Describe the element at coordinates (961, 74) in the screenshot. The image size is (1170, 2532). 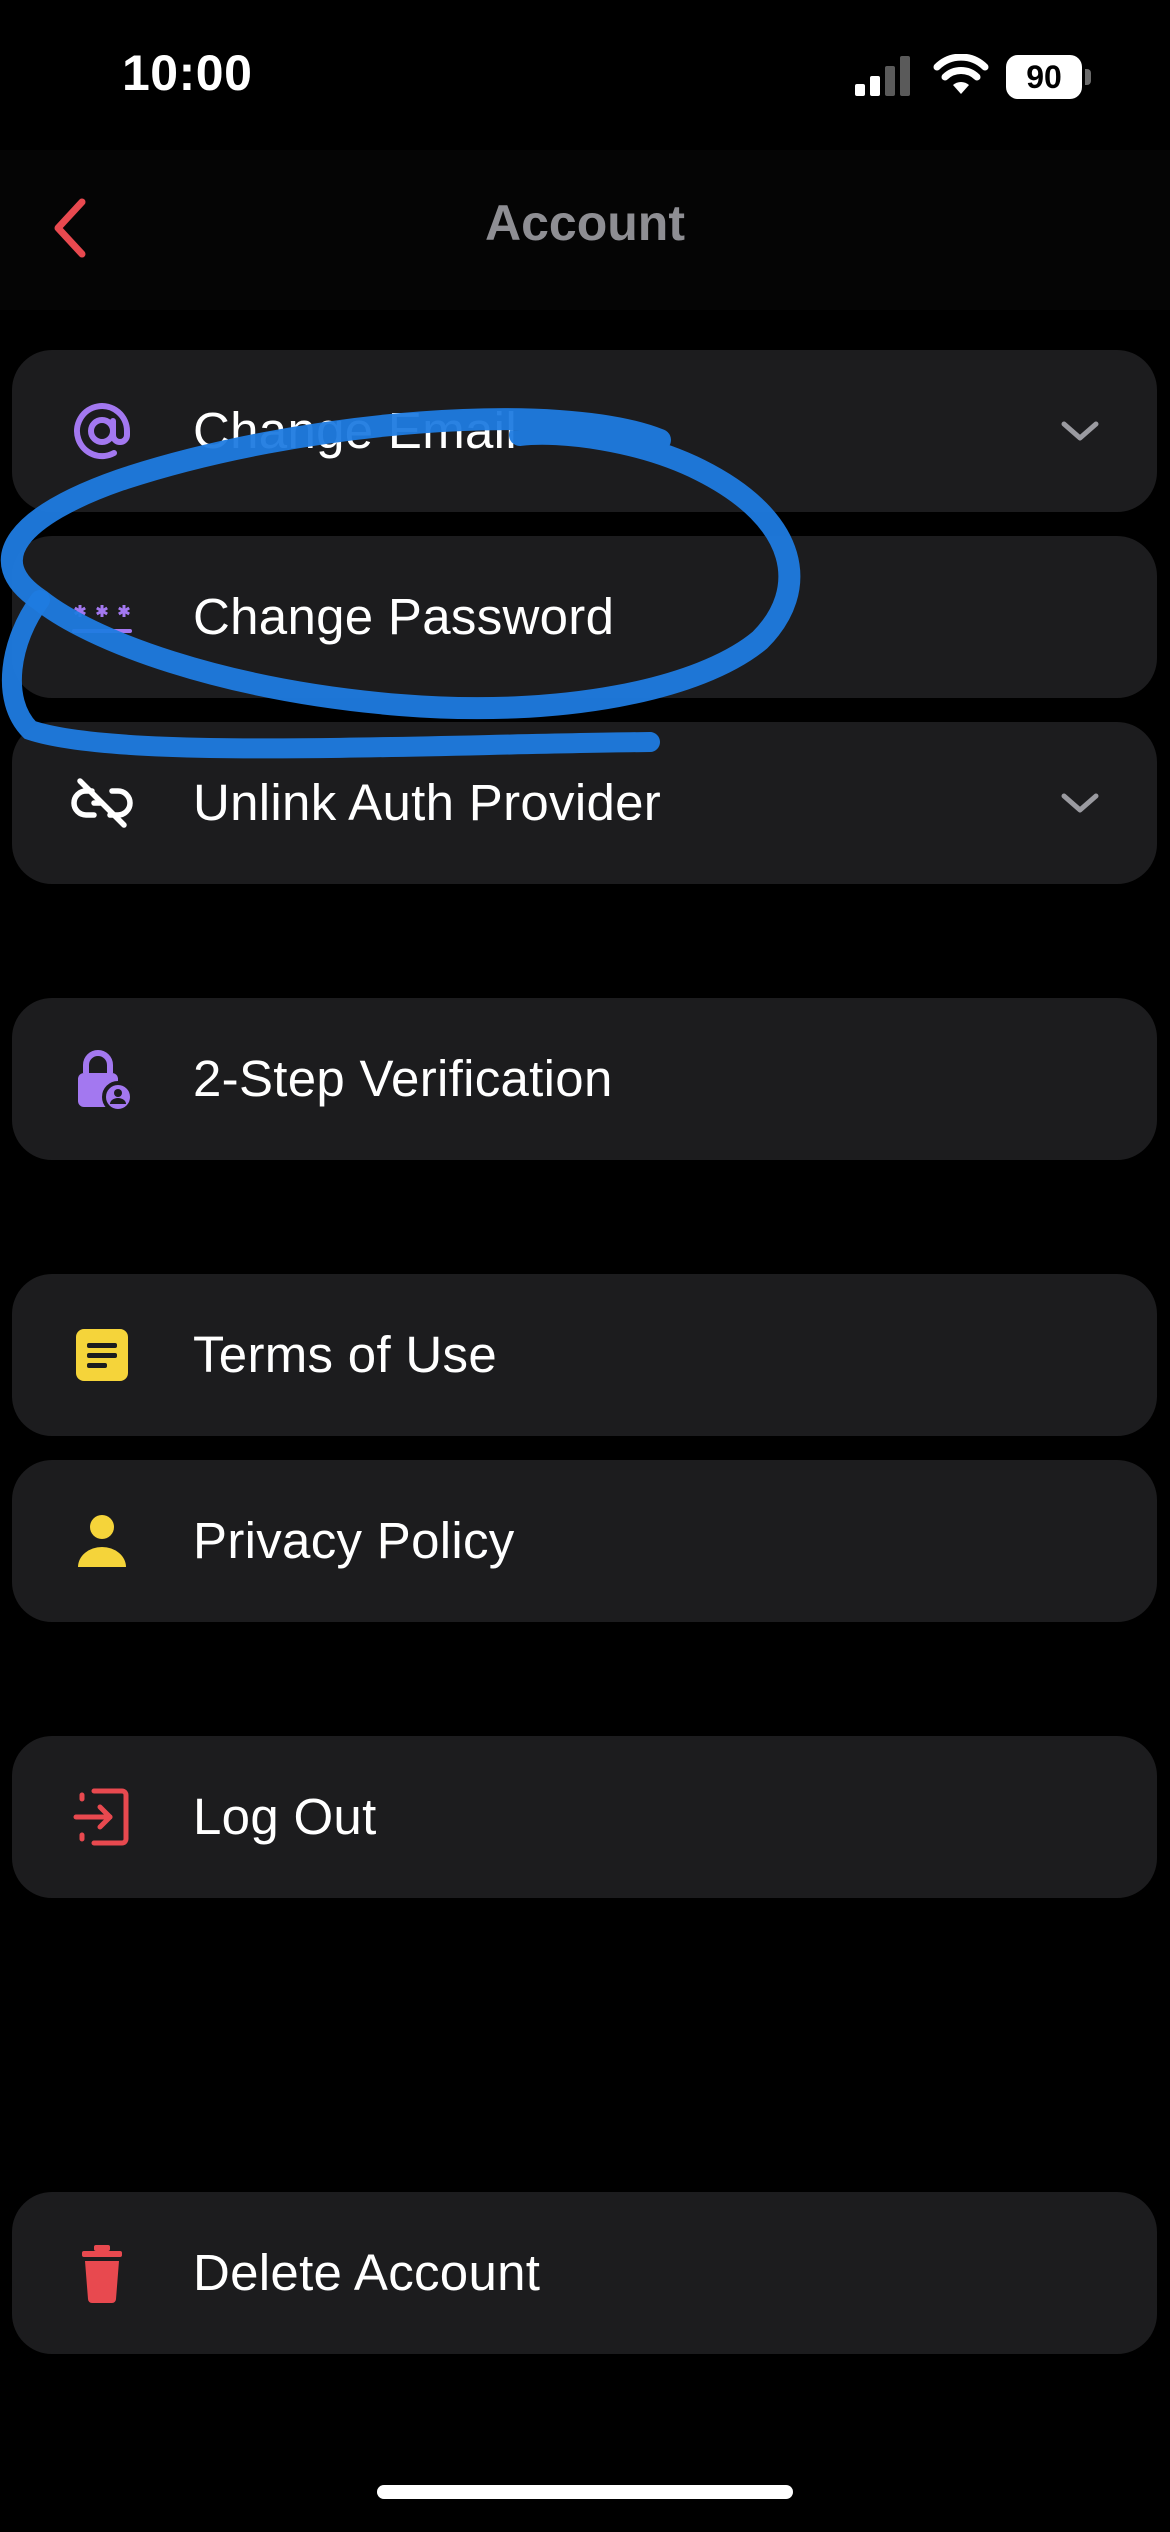
I see `wifi-icon` at that location.